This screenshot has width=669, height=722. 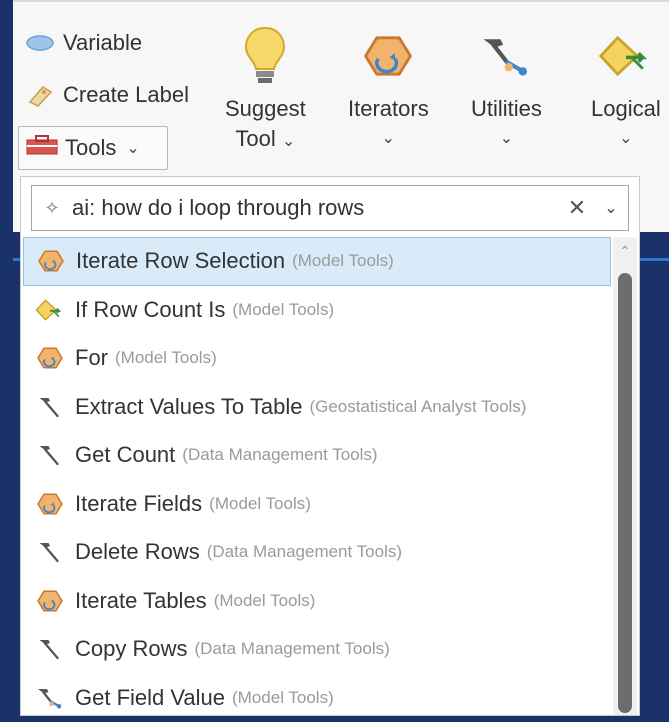 I want to click on tools-dropdown-button: Tools ⌄, so click(x=93, y=148).